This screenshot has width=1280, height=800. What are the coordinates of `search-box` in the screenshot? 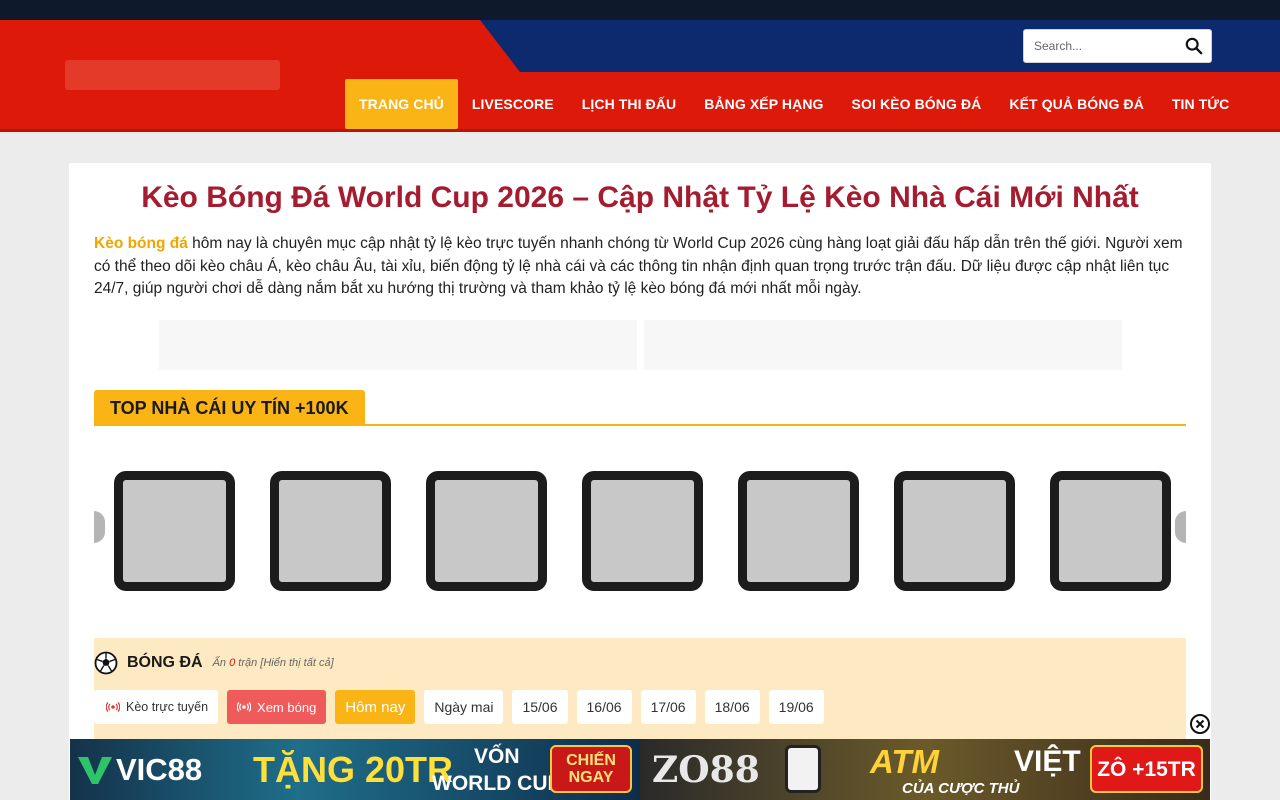 It's located at (1117, 46).